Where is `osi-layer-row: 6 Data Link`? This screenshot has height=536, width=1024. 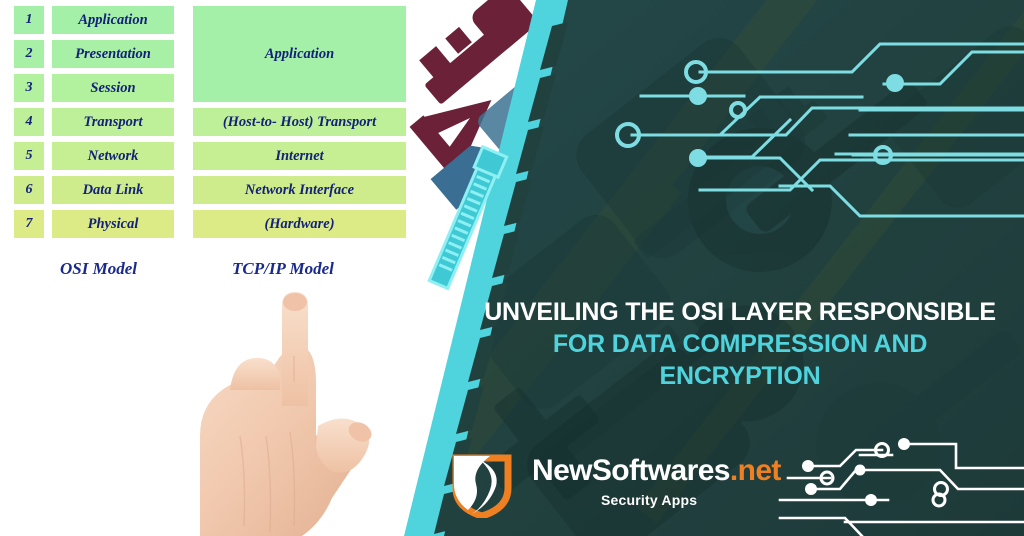
osi-layer-row: 6 Data Link is located at coordinates (94, 190).